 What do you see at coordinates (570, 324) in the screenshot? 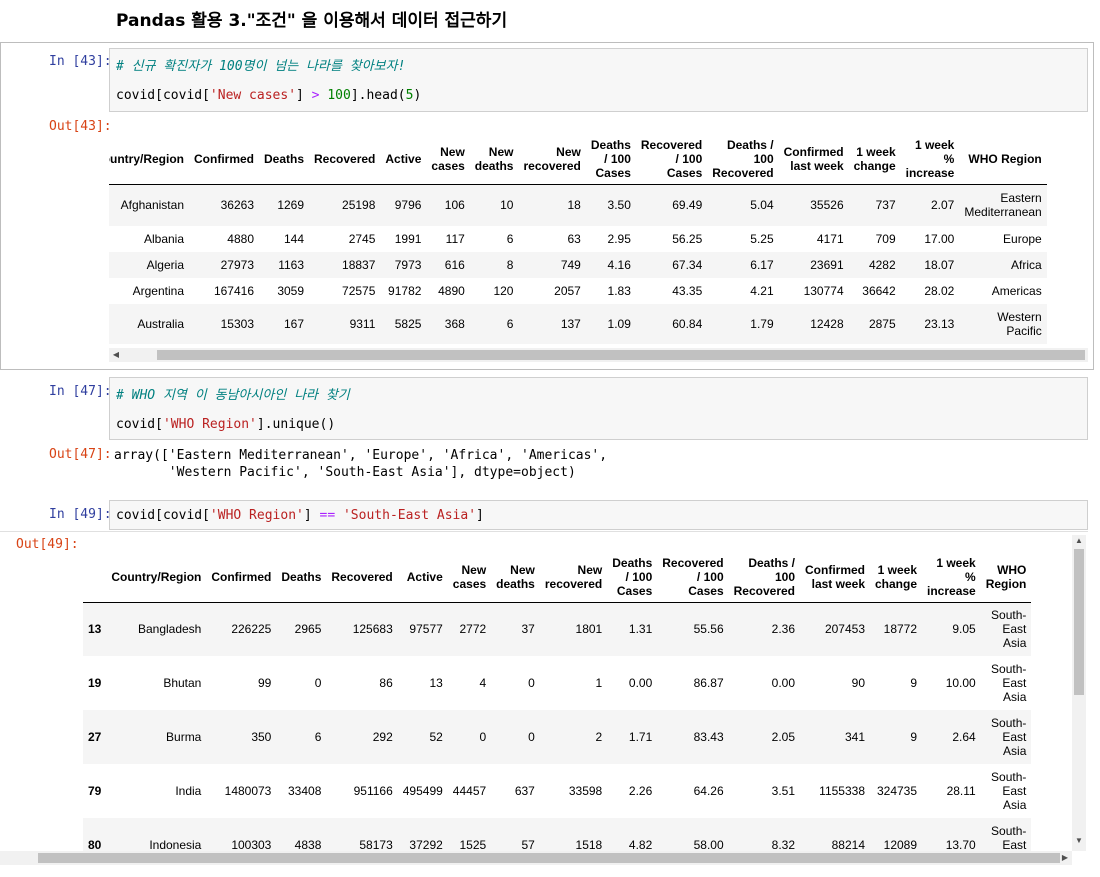
I see `table-cell: 137` at bounding box center [570, 324].